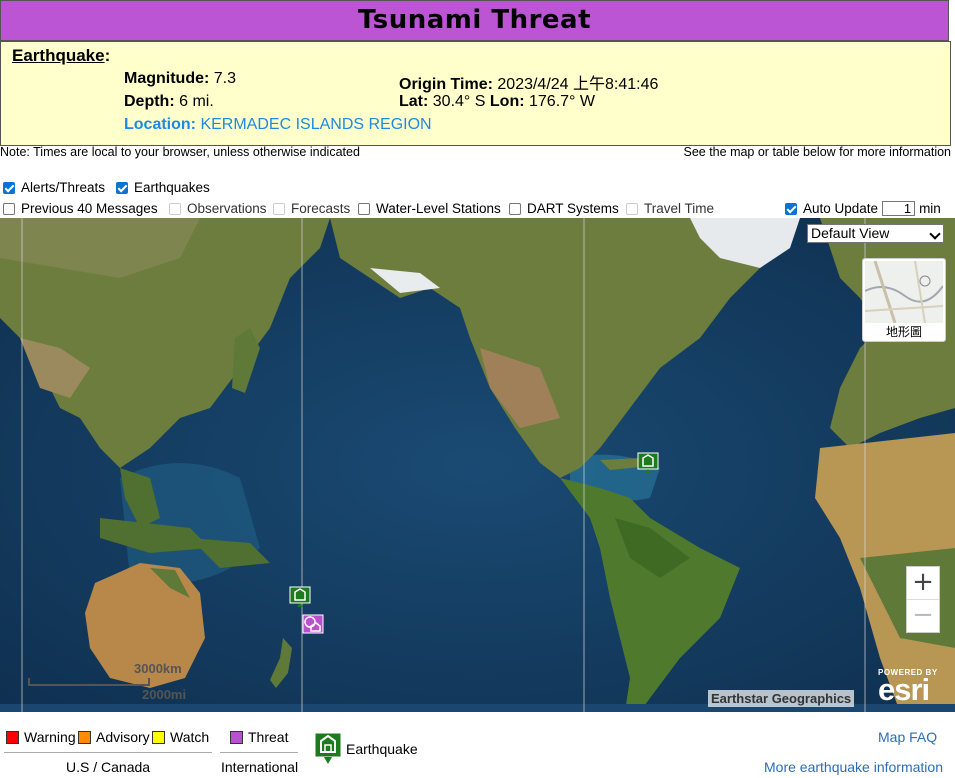  Describe the element at coordinates (218, 208) in the screenshot. I see `observations-option: Observations` at that location.